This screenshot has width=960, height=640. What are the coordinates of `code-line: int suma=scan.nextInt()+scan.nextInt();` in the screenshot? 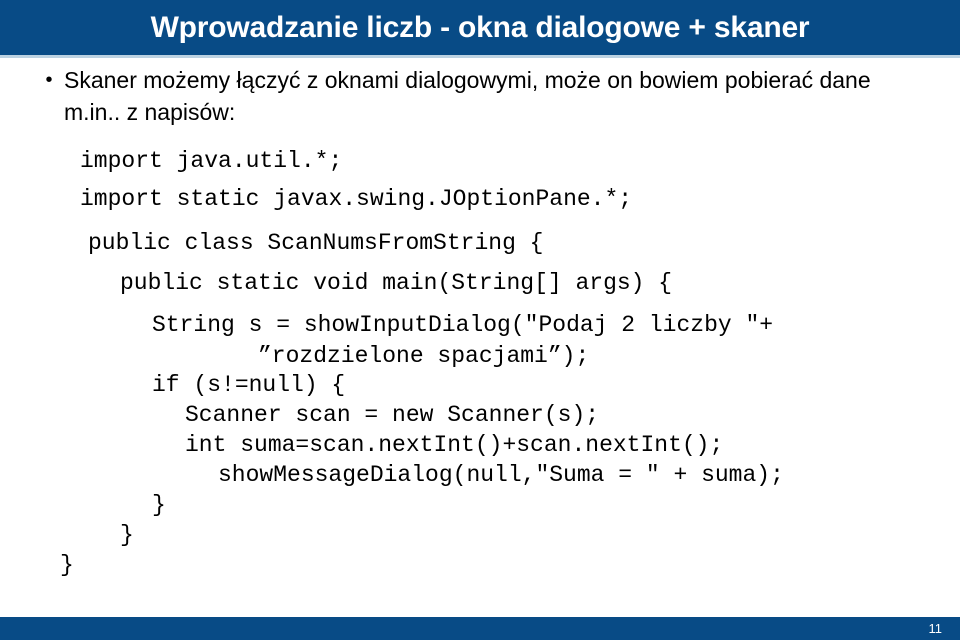 It's located at (454, 445).